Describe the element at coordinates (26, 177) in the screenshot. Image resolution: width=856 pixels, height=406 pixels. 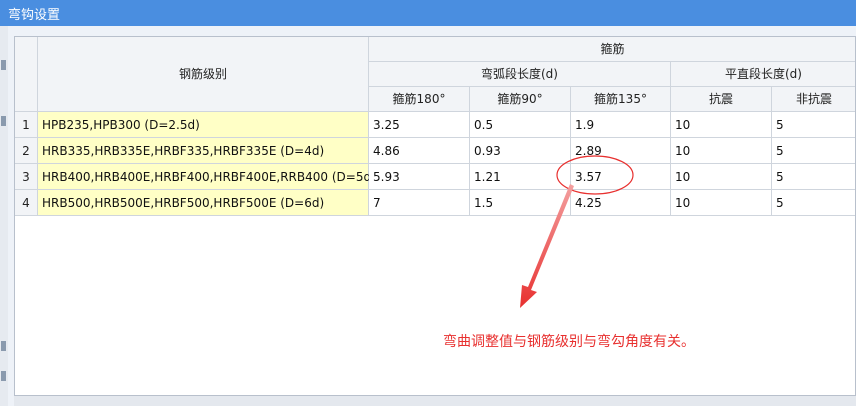
I see `row-number: 3` at that location.